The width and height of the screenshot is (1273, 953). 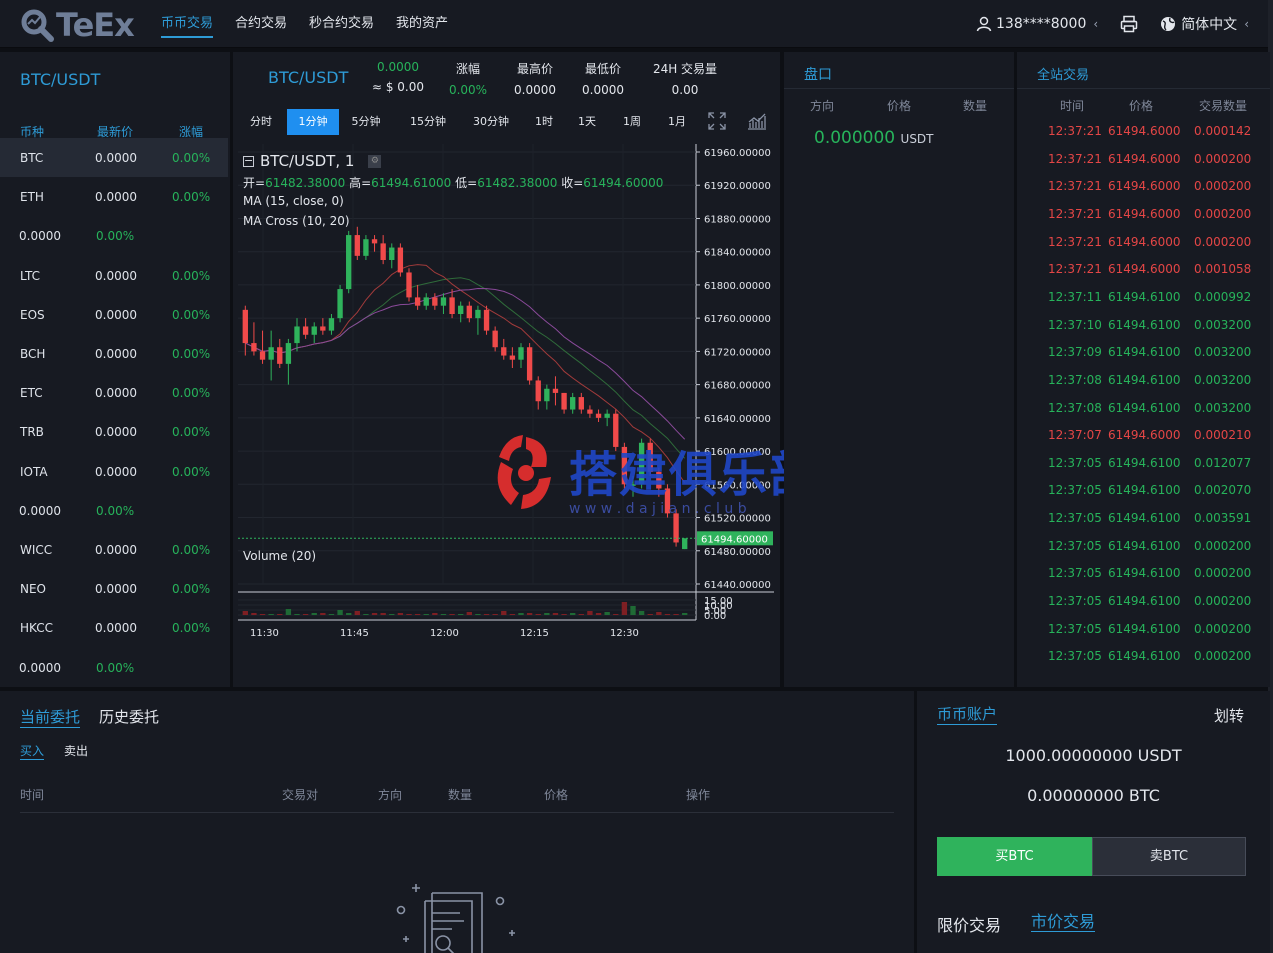 What do you see at coordinates (1223, 435) in the screenshot?
I see `trade-amount: 0.000210` at bounding box center [1223, 435].